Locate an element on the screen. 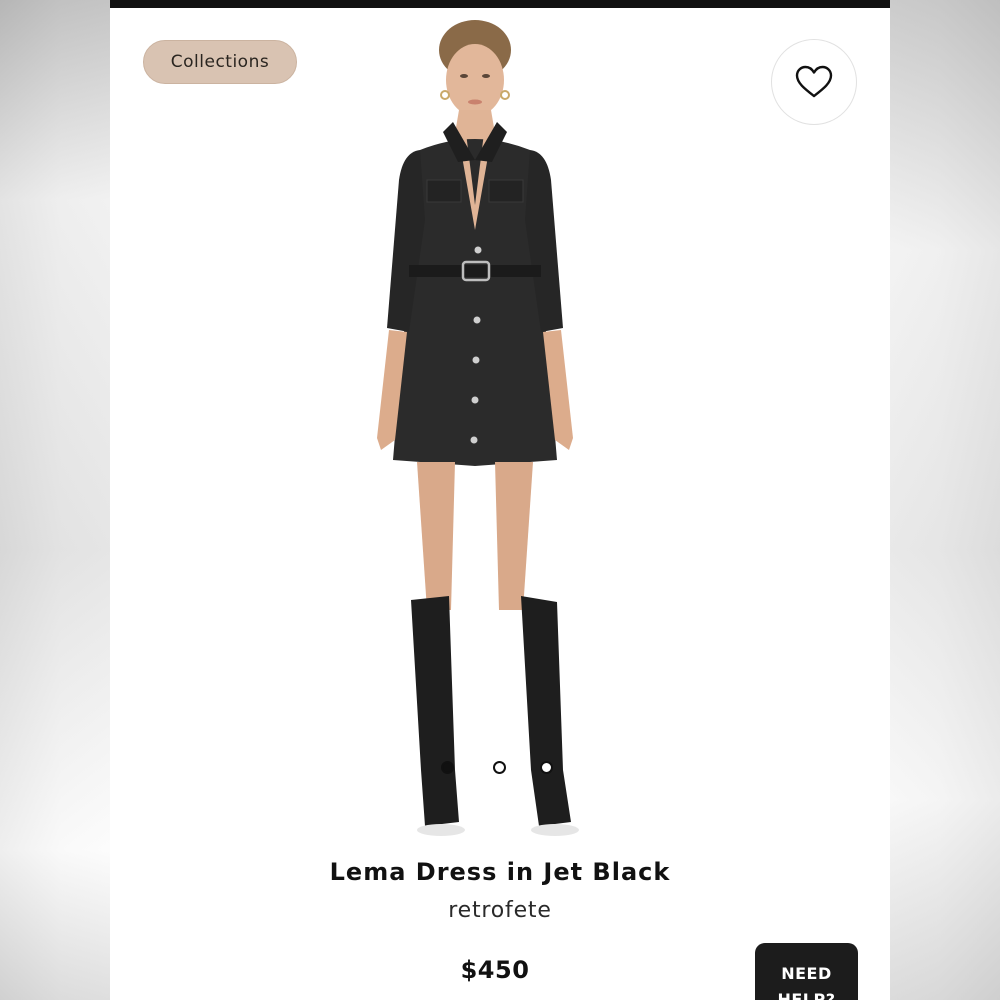  need-help-button: NEED HELP? is located at coordinates (806, 971).